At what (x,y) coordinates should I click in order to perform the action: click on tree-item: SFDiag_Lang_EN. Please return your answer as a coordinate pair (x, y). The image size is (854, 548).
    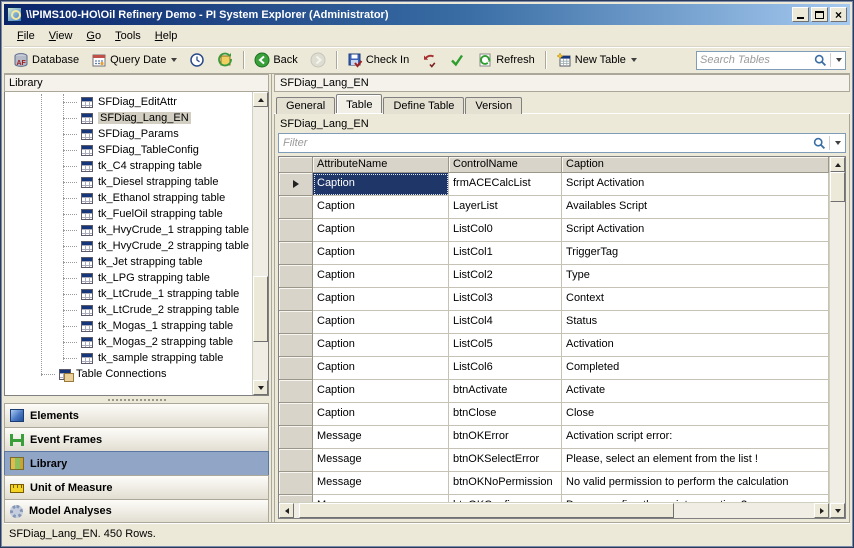
    Looking at the image, I should click on (128, 118).